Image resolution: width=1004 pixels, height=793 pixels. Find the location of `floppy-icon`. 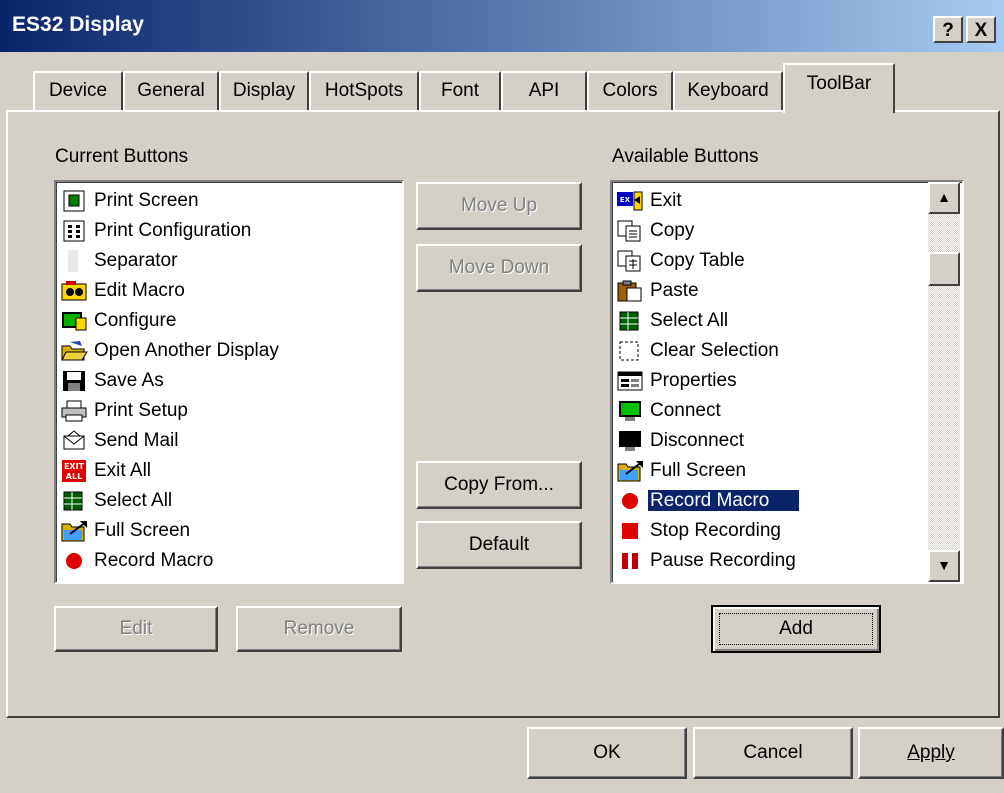

floppy-icon is located at coordinates (74, 381).